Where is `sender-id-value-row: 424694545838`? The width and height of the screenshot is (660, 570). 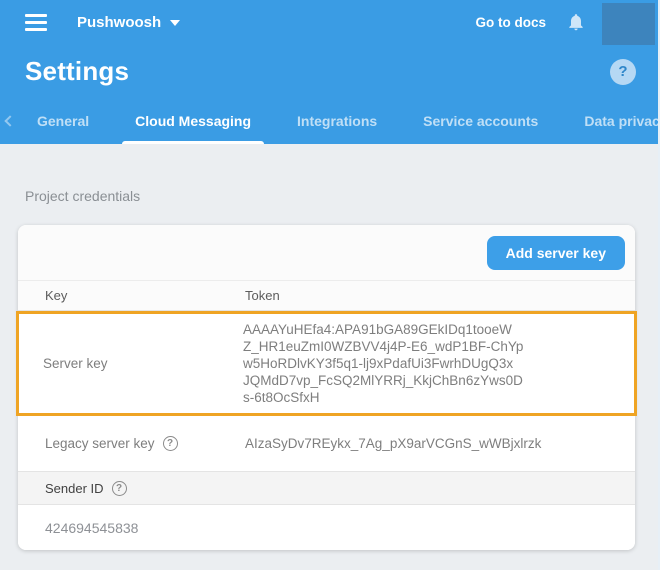 sender-id-value-row: 424694545838 is located at coordinates (326, 527).